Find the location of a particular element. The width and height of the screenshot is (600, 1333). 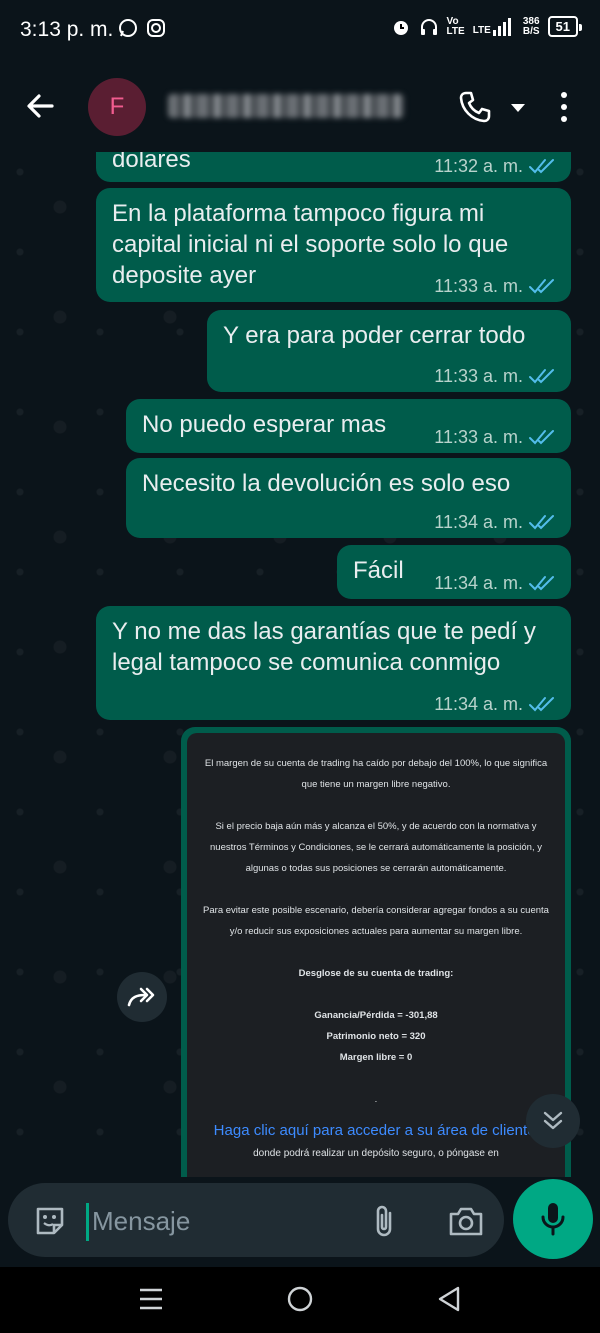

message-bubble: Y era para poder cerrar todo 11:33 a. m. is located at coordinates (389, 351).